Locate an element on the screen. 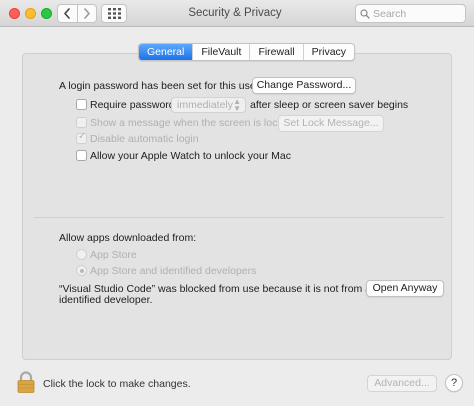 This screenshot has height=406, width=474. grid-icon is located at coordinates (114, 13).